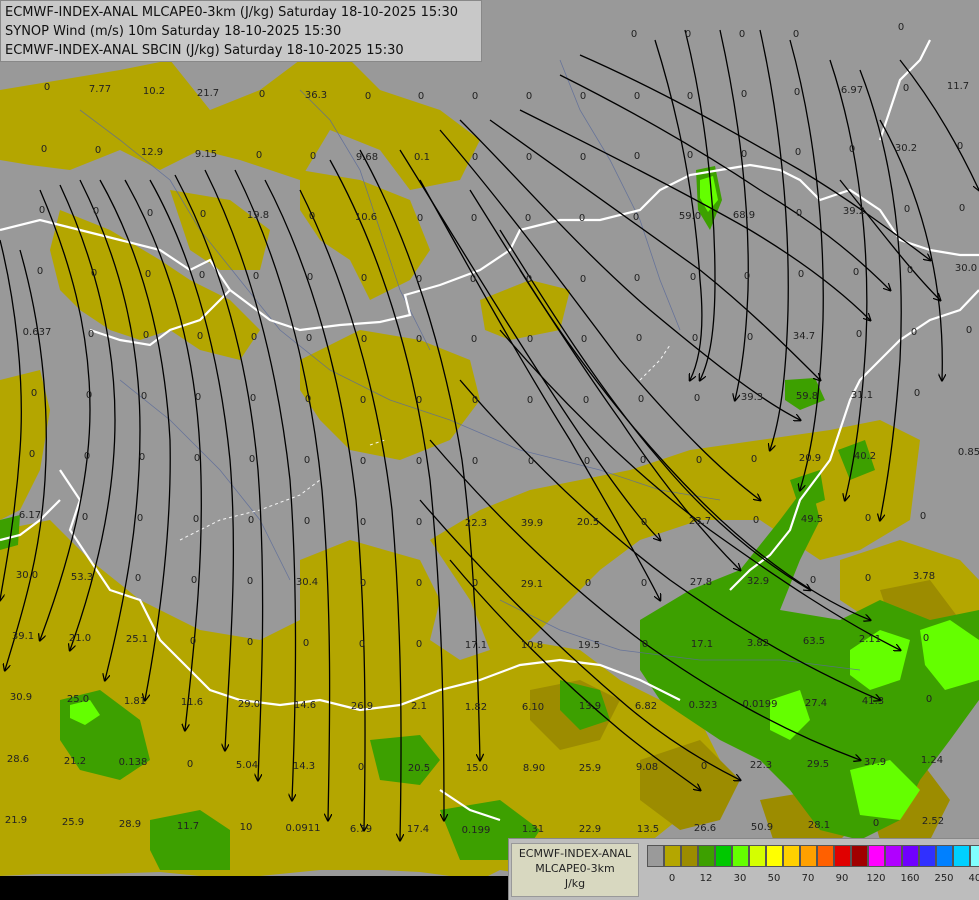  Describe the element at coordinates (873, 701) in the screenshot. I see `value-label: 41.3` at that location.